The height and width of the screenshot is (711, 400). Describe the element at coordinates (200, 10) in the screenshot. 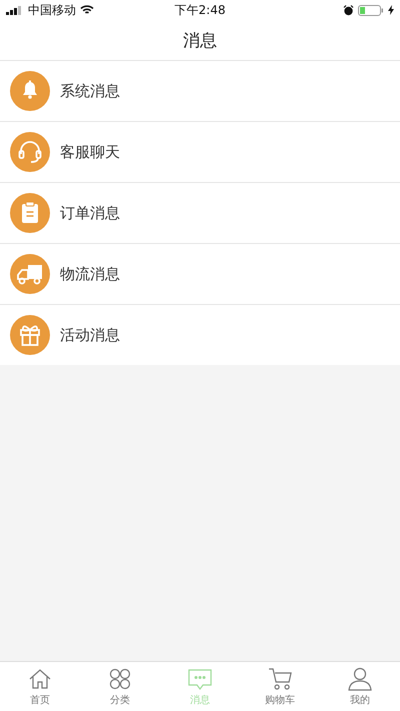

I see `status-time: 下午2:48` at that location.